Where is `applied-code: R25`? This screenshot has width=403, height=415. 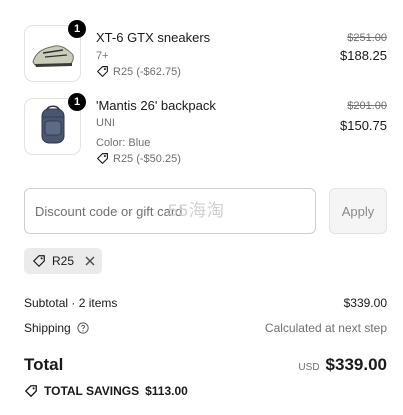
applied-code: R25 is located at coordinates (63, 261).